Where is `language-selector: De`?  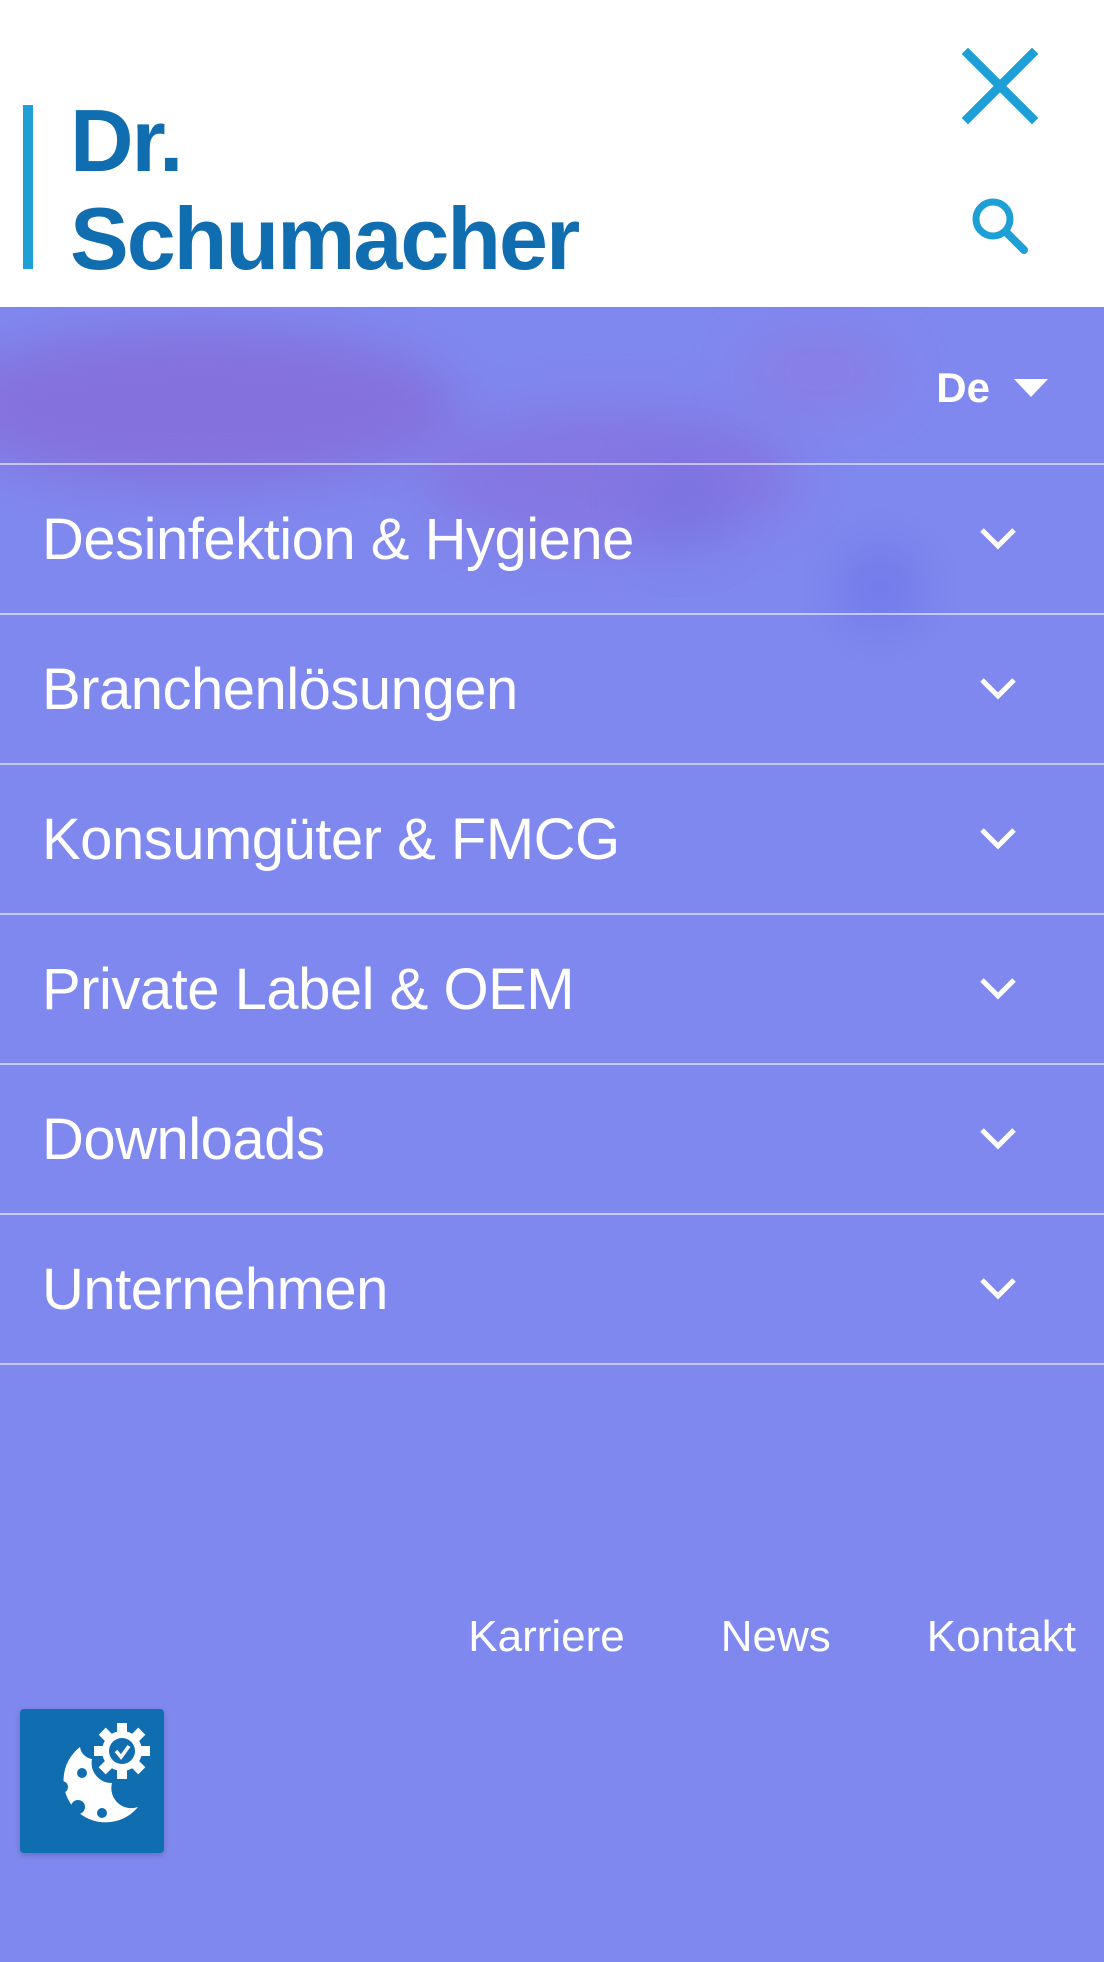
language-selector: De is located at coordinates (992, 388).